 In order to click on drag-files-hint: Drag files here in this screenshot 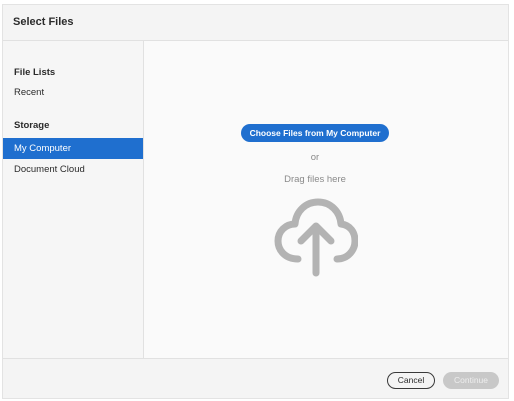, I will do `click(315, 179)`.